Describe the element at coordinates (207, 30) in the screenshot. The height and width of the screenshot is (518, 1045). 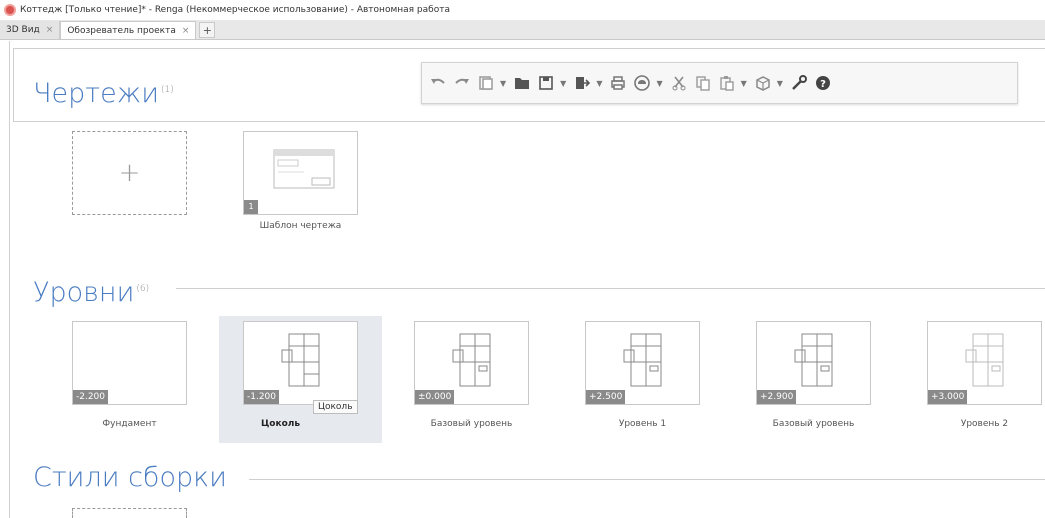
I see `add-tab-button: +` at that location.